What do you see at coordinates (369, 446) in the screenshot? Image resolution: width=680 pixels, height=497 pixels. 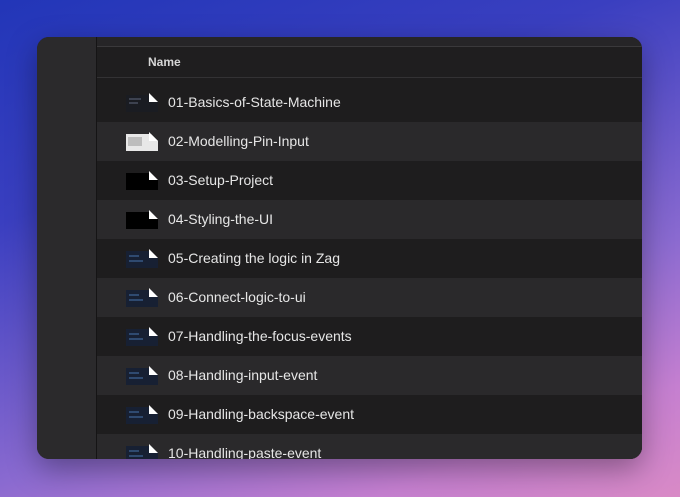 I see `file-row: 10-Handling-paste-event` at bounding box center [369, 446].